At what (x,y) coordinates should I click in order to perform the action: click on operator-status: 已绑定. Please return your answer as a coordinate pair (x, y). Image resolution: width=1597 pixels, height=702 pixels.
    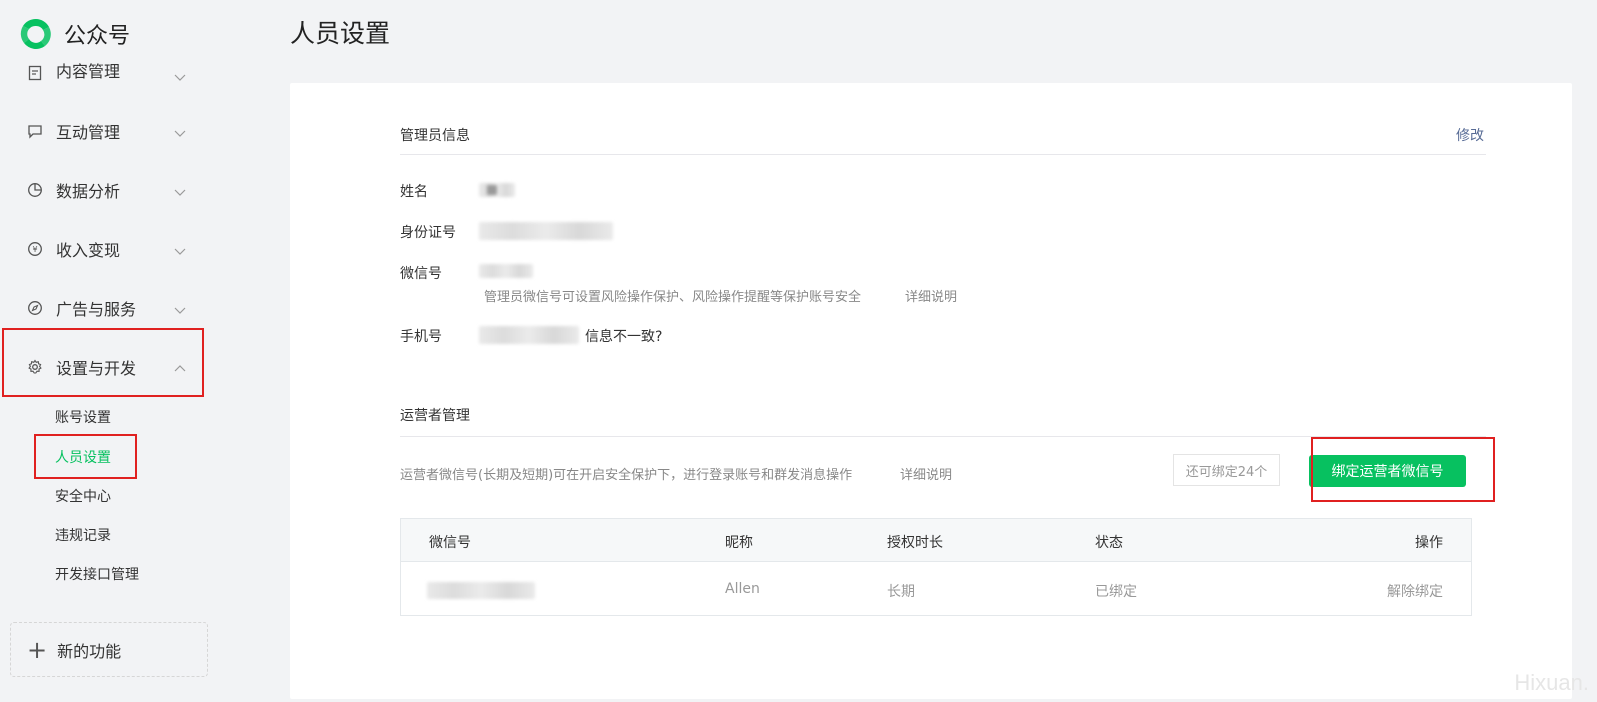
    Looking at the image, I should click on (1116, 592).